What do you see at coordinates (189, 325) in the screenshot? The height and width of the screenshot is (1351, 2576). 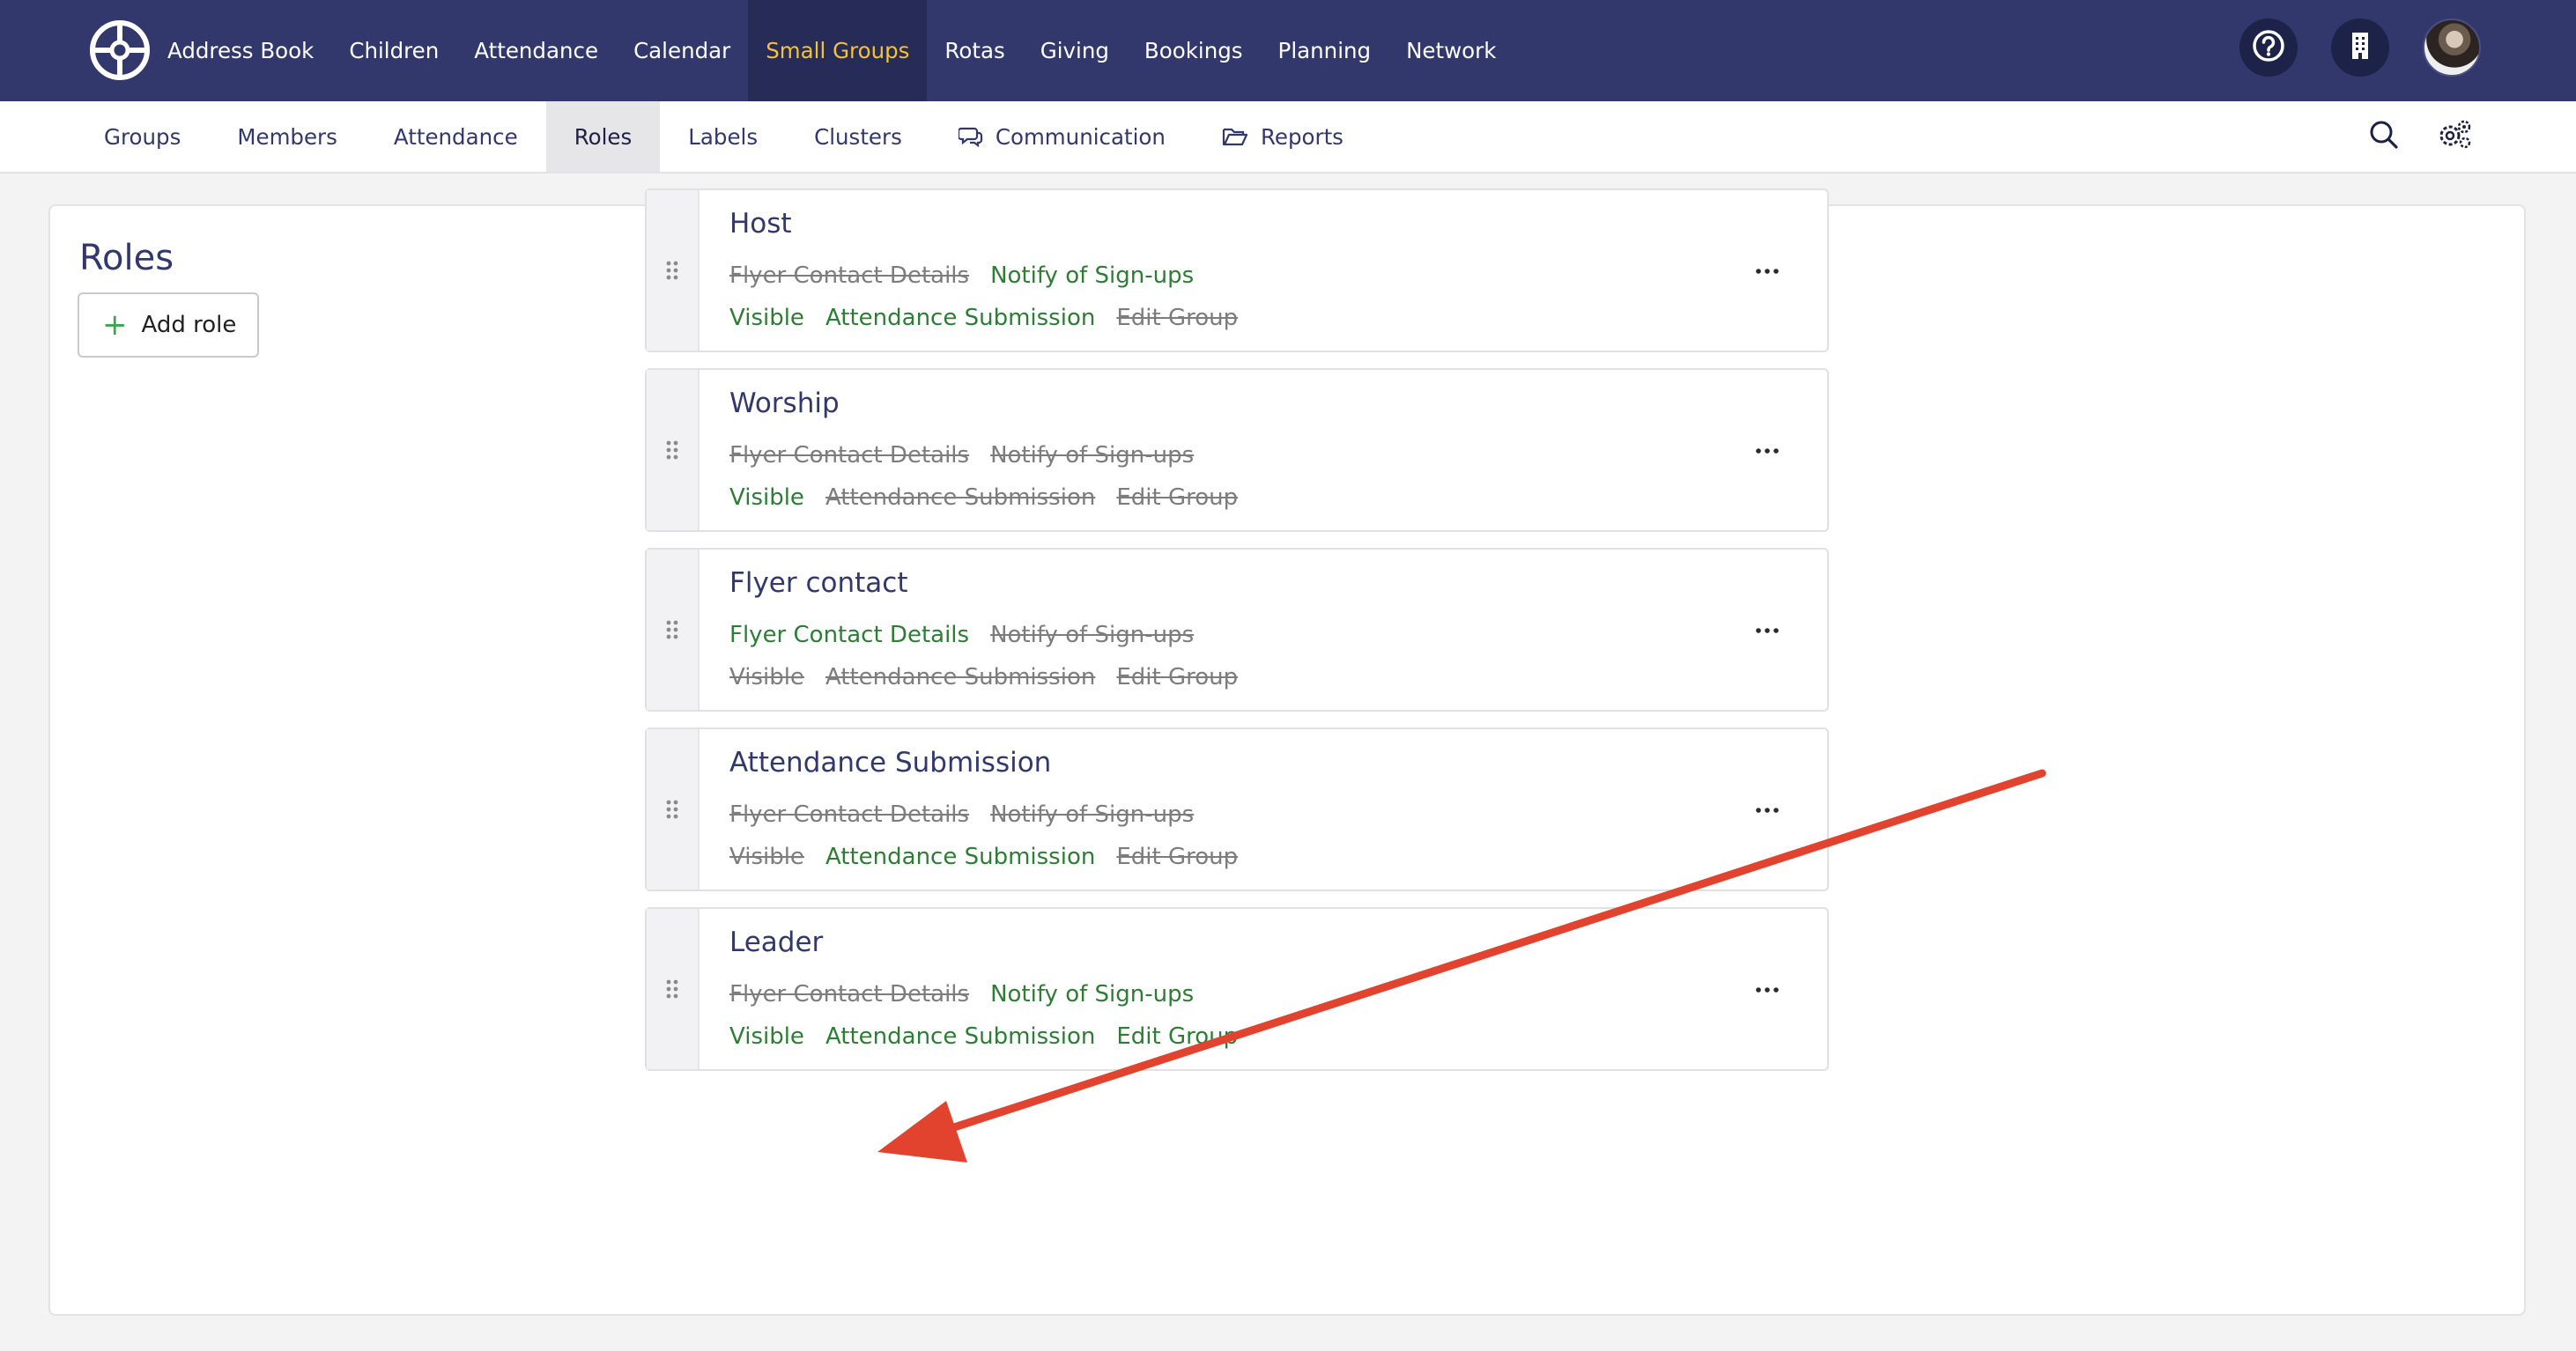 I see `add-role-label: Add role` at bounding box center [189, 325].